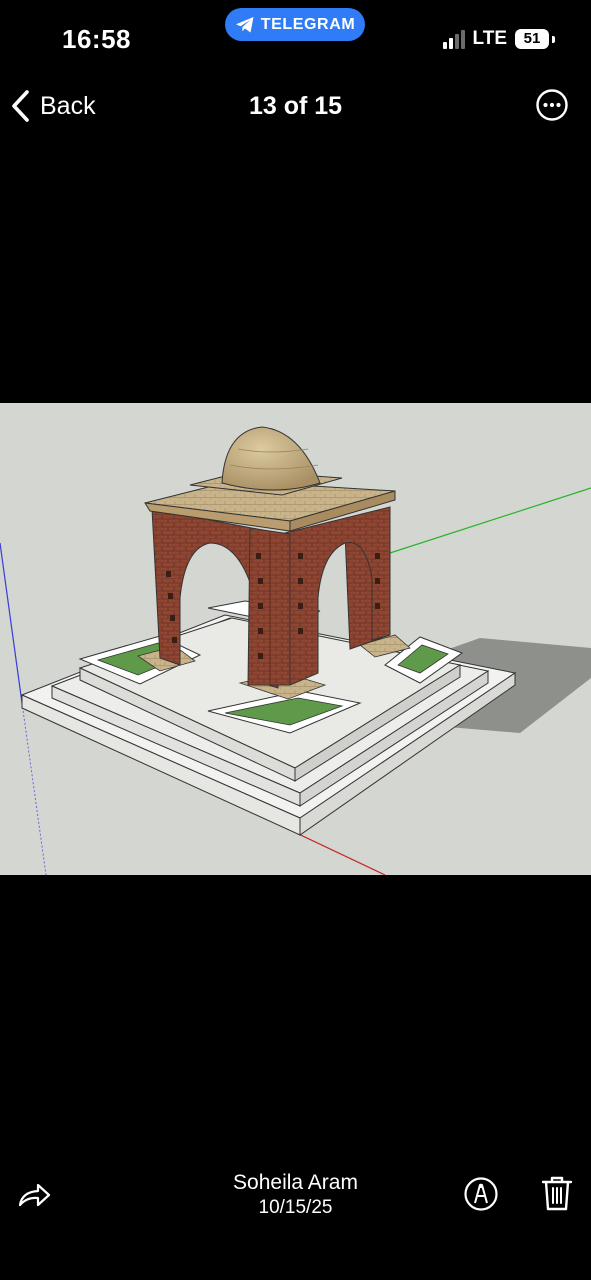  I want to click on network-type: LTE, so click(489, 38).